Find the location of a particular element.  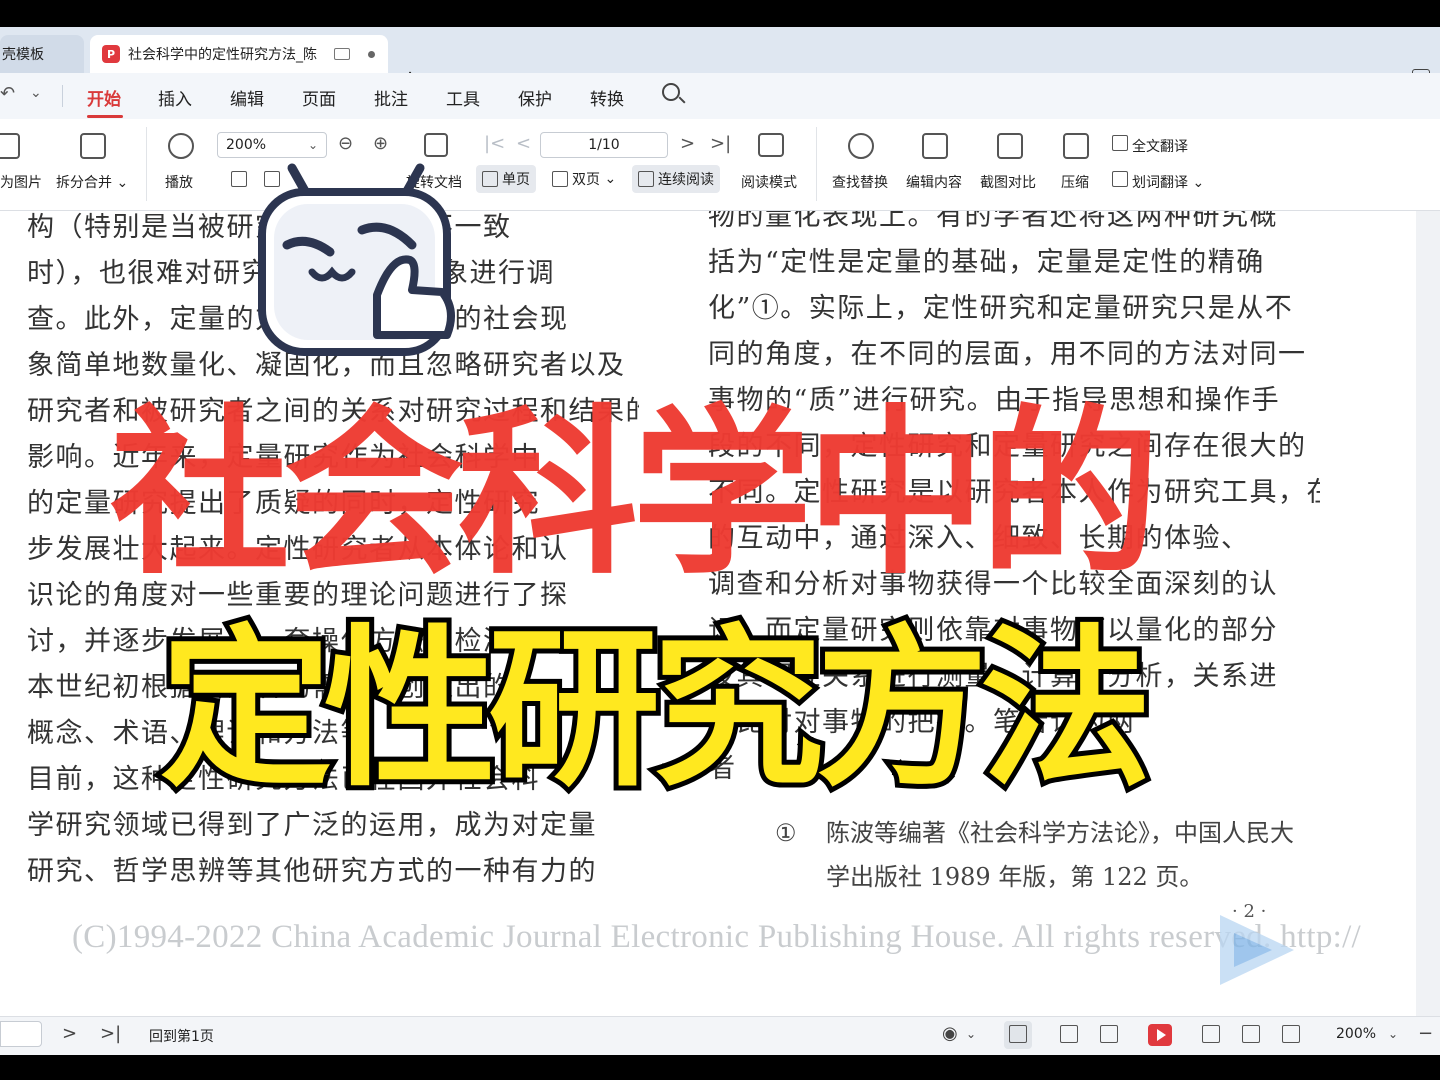

read-mode-label: 阅读模式 is located at coordinates (769, 182).